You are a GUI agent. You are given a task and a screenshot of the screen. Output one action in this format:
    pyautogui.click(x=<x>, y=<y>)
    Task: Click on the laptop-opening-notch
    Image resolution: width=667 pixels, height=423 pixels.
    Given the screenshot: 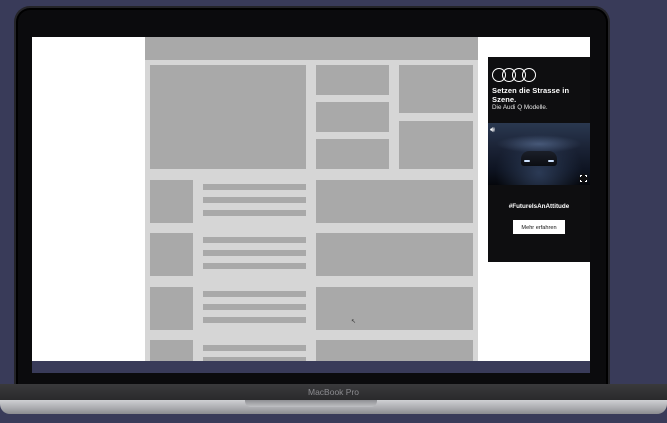 What is the action you would take?
    pyautogui.click(x=311, y=403)
    